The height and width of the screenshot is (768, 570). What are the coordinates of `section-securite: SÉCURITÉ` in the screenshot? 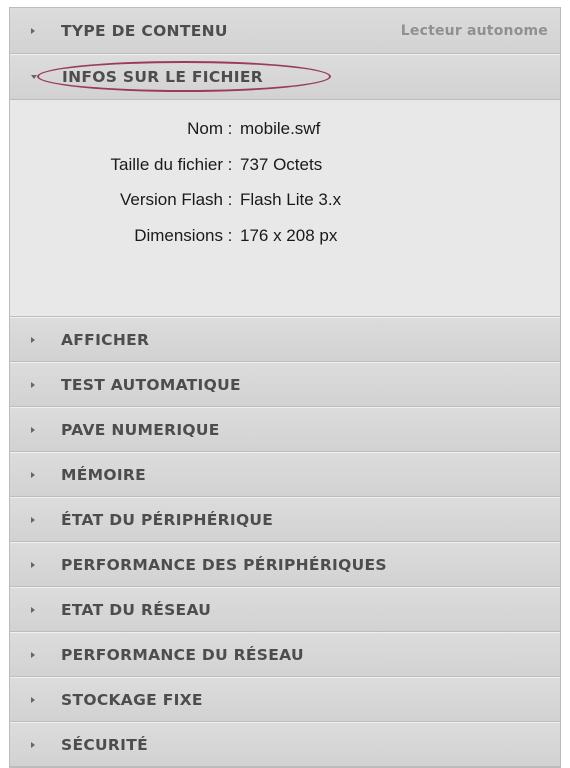 It's located at (285, 744).